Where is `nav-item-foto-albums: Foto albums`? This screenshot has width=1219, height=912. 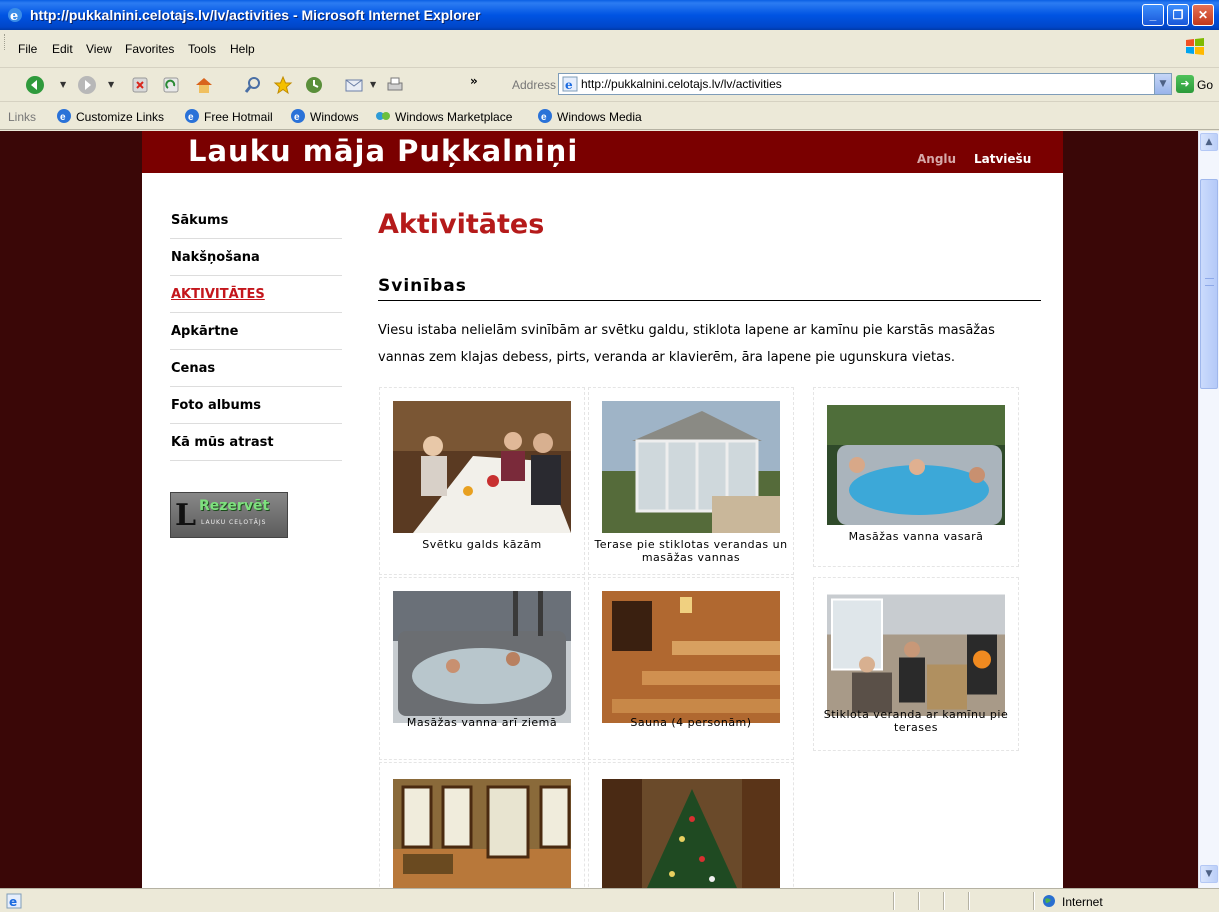 nav-item-foto-albums: Foto albums is located at coordinates (256, 405).